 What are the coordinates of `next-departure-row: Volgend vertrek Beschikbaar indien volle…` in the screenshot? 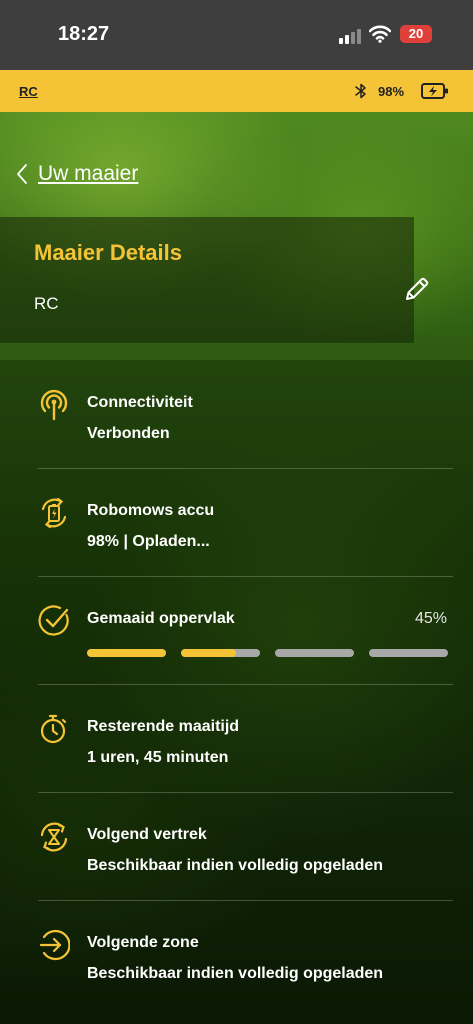 It's located at (245, 874).